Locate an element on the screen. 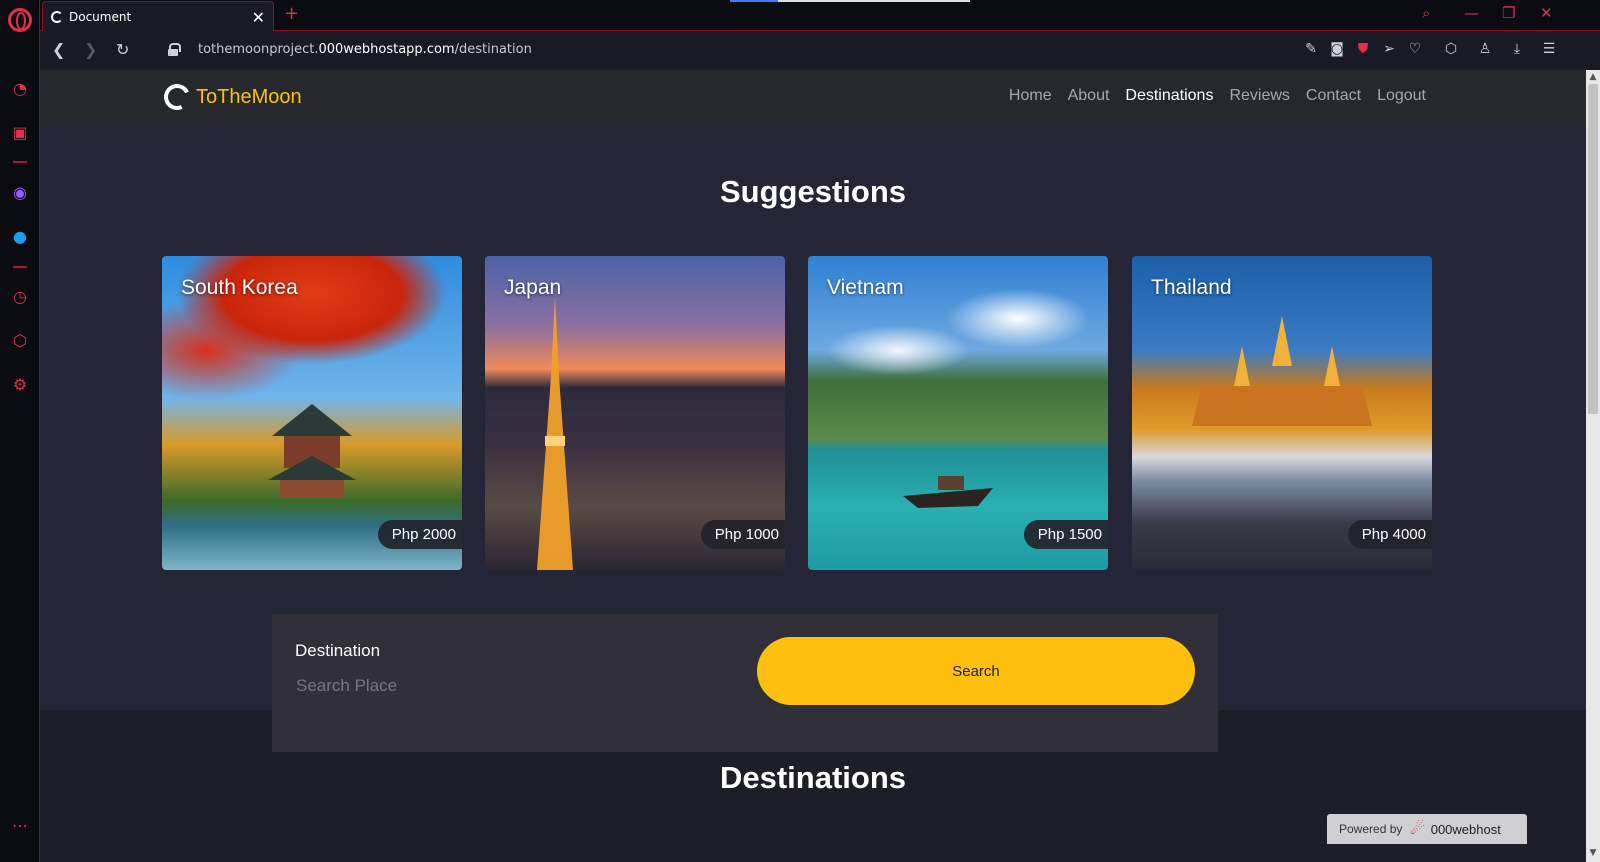 The image size is (1600, 862). back-icon: ❮ is located at coordinates (58, 49).